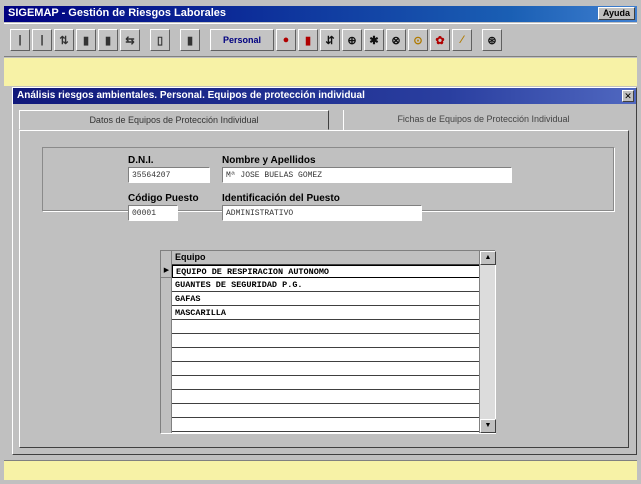 Image resolution: width=641 pixels, height=484 pixels. I want to click on toolbar-button-sort: ⇅, so click(64, 40).